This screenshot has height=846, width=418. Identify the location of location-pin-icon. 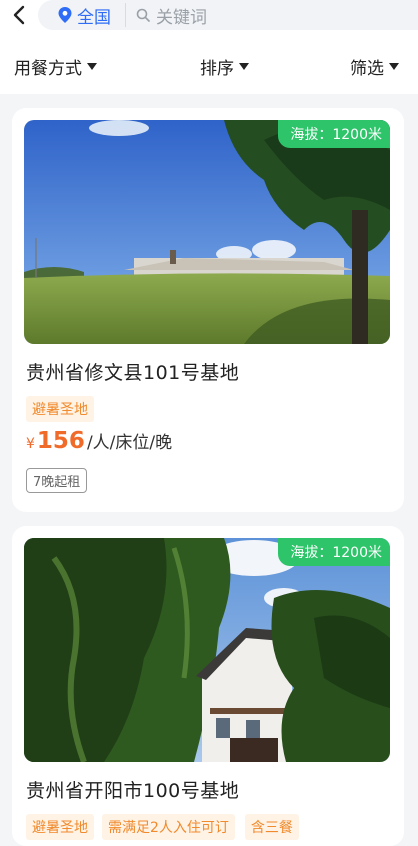
(65, 15).